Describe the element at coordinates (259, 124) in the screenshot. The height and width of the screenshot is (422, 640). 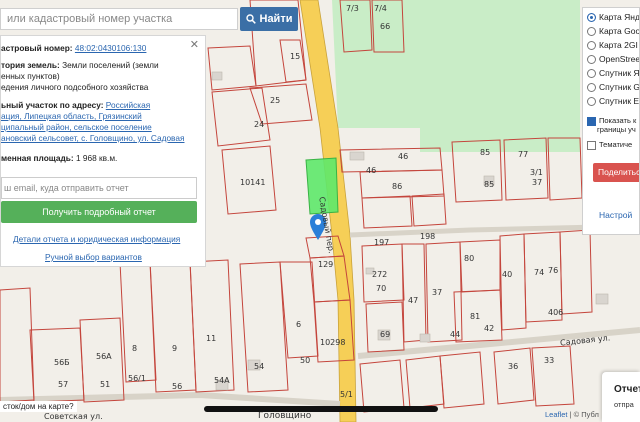
I see `parcel-label: 24` at that location.